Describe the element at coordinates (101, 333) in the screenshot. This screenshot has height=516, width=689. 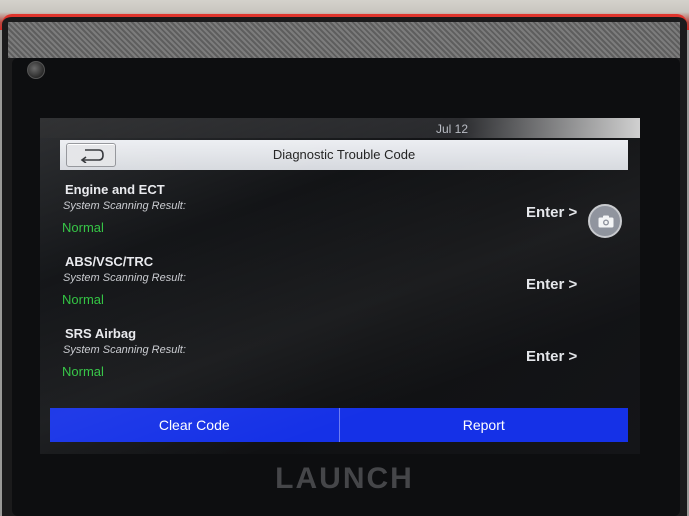
I see `system-name: SRS Airbag` at that location.